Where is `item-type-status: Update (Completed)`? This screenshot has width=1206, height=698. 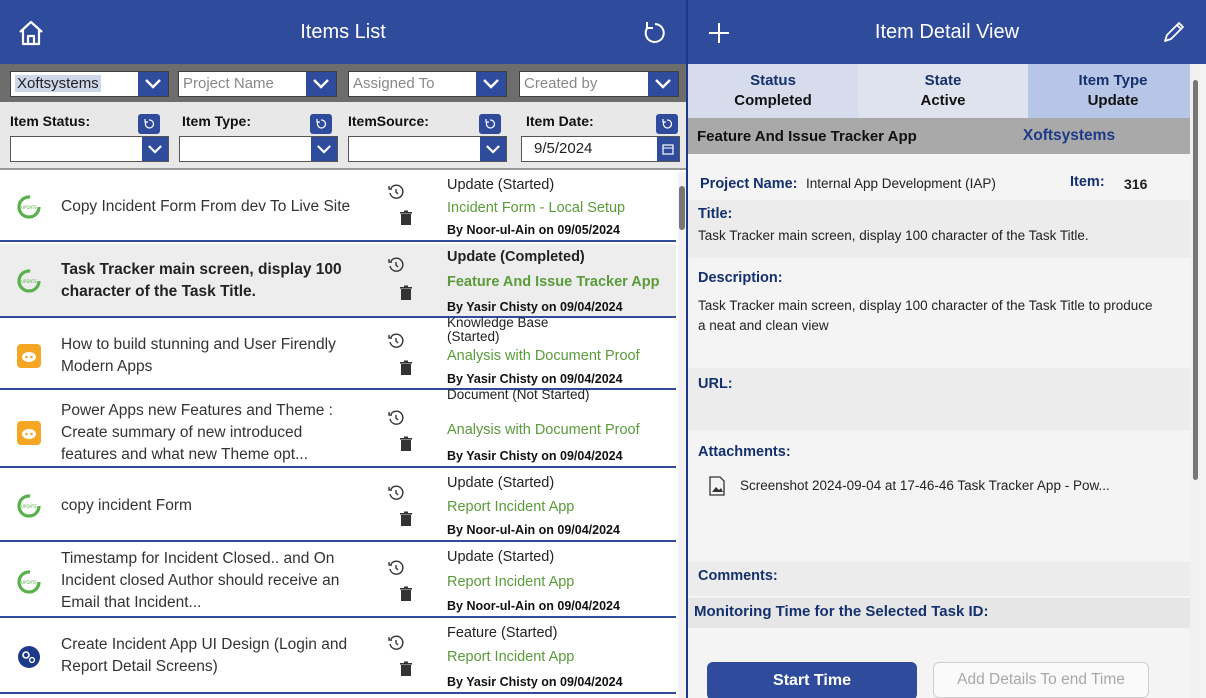 item-type-status: Update (Completed) is located at coordinates (516, 257).